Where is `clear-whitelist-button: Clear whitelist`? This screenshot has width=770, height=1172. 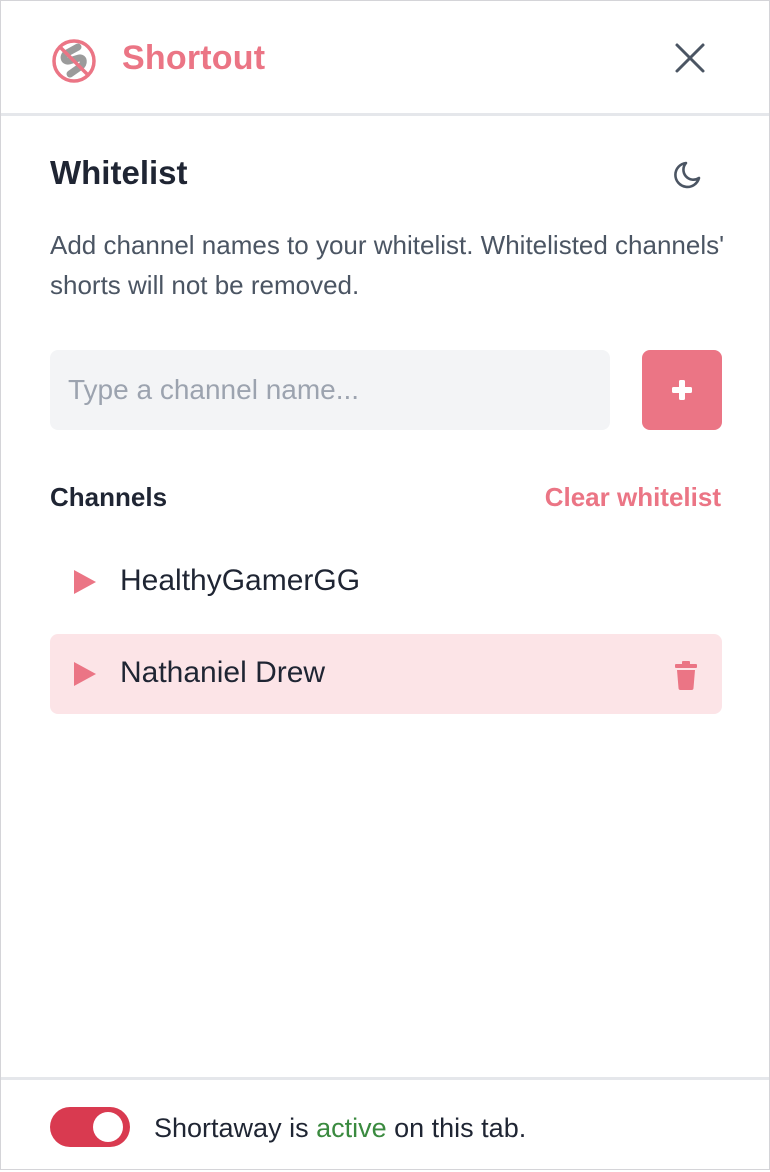 clear-whitelist-button: Clear whitelist is located at coordinates (633, 497).